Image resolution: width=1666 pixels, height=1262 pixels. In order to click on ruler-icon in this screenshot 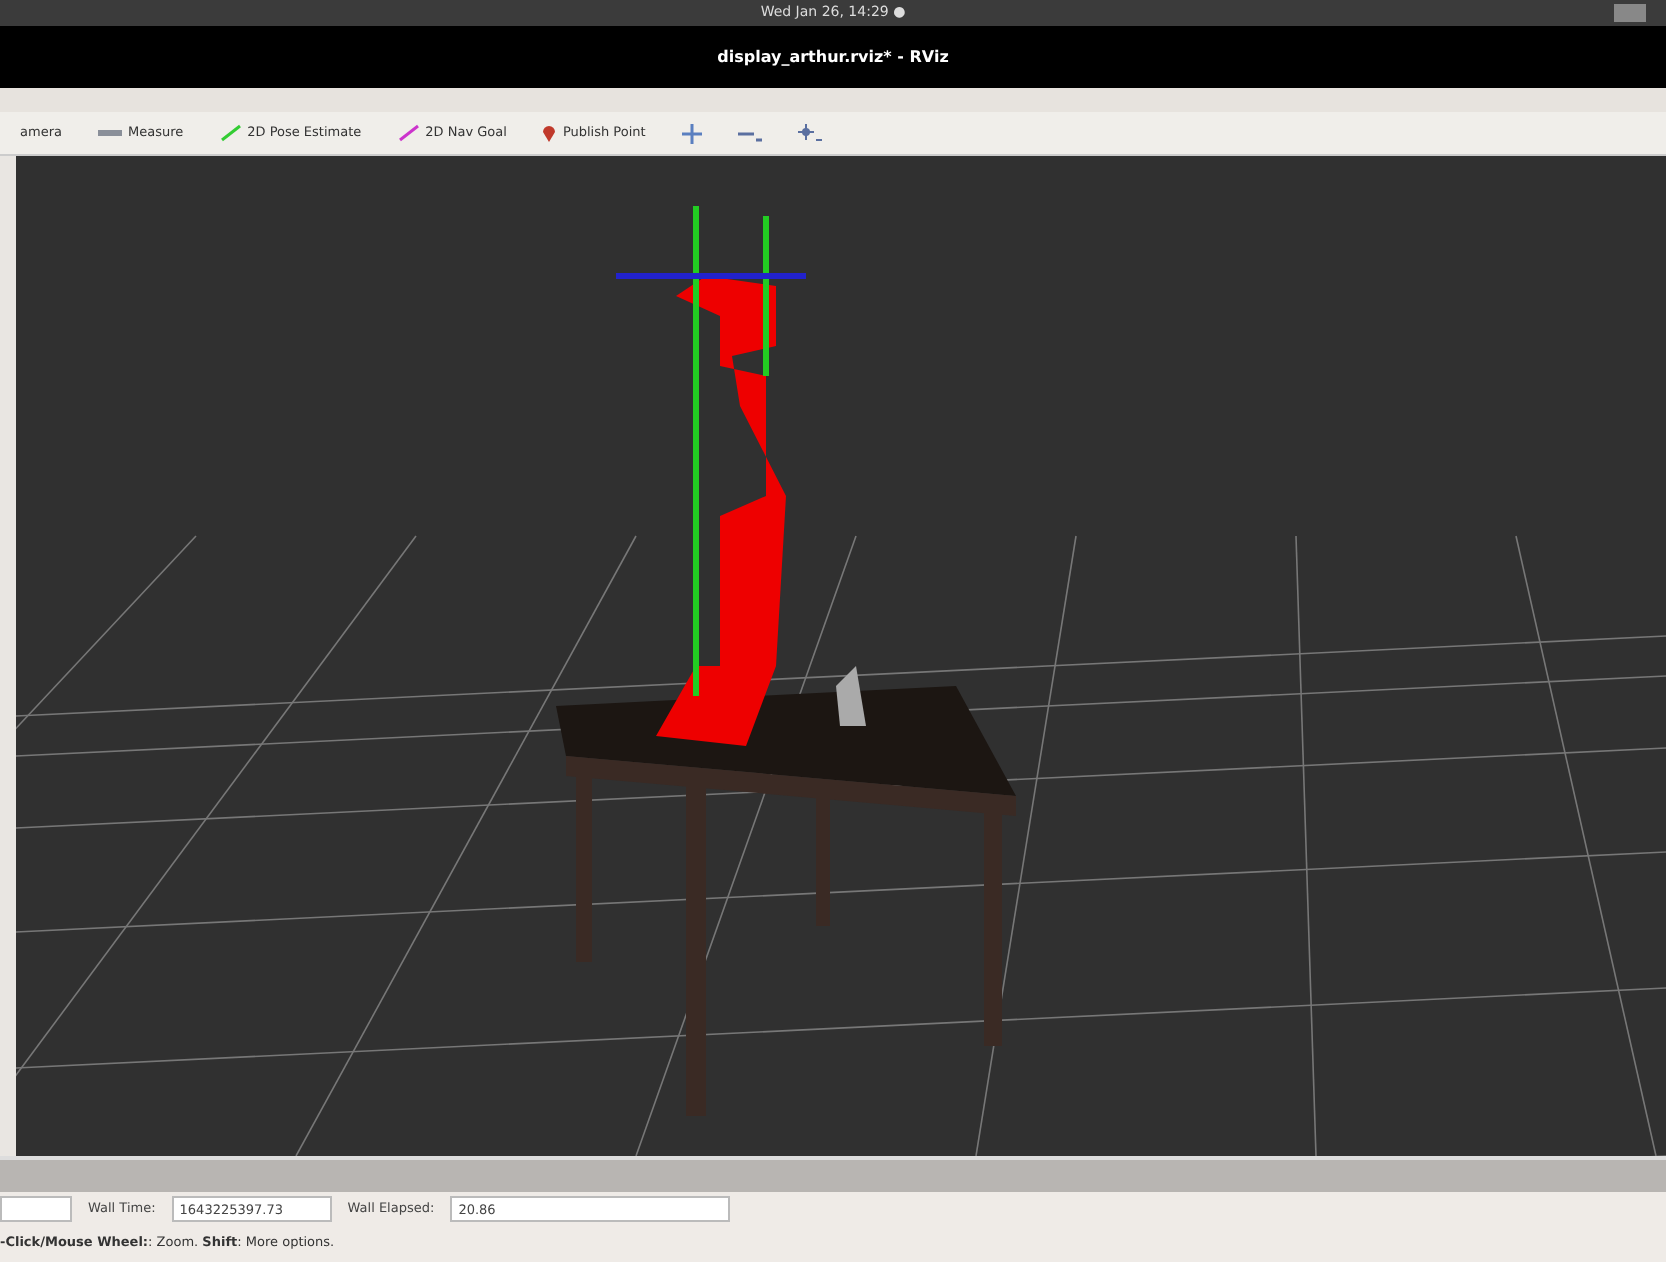, I will do `click(109, 133)`.